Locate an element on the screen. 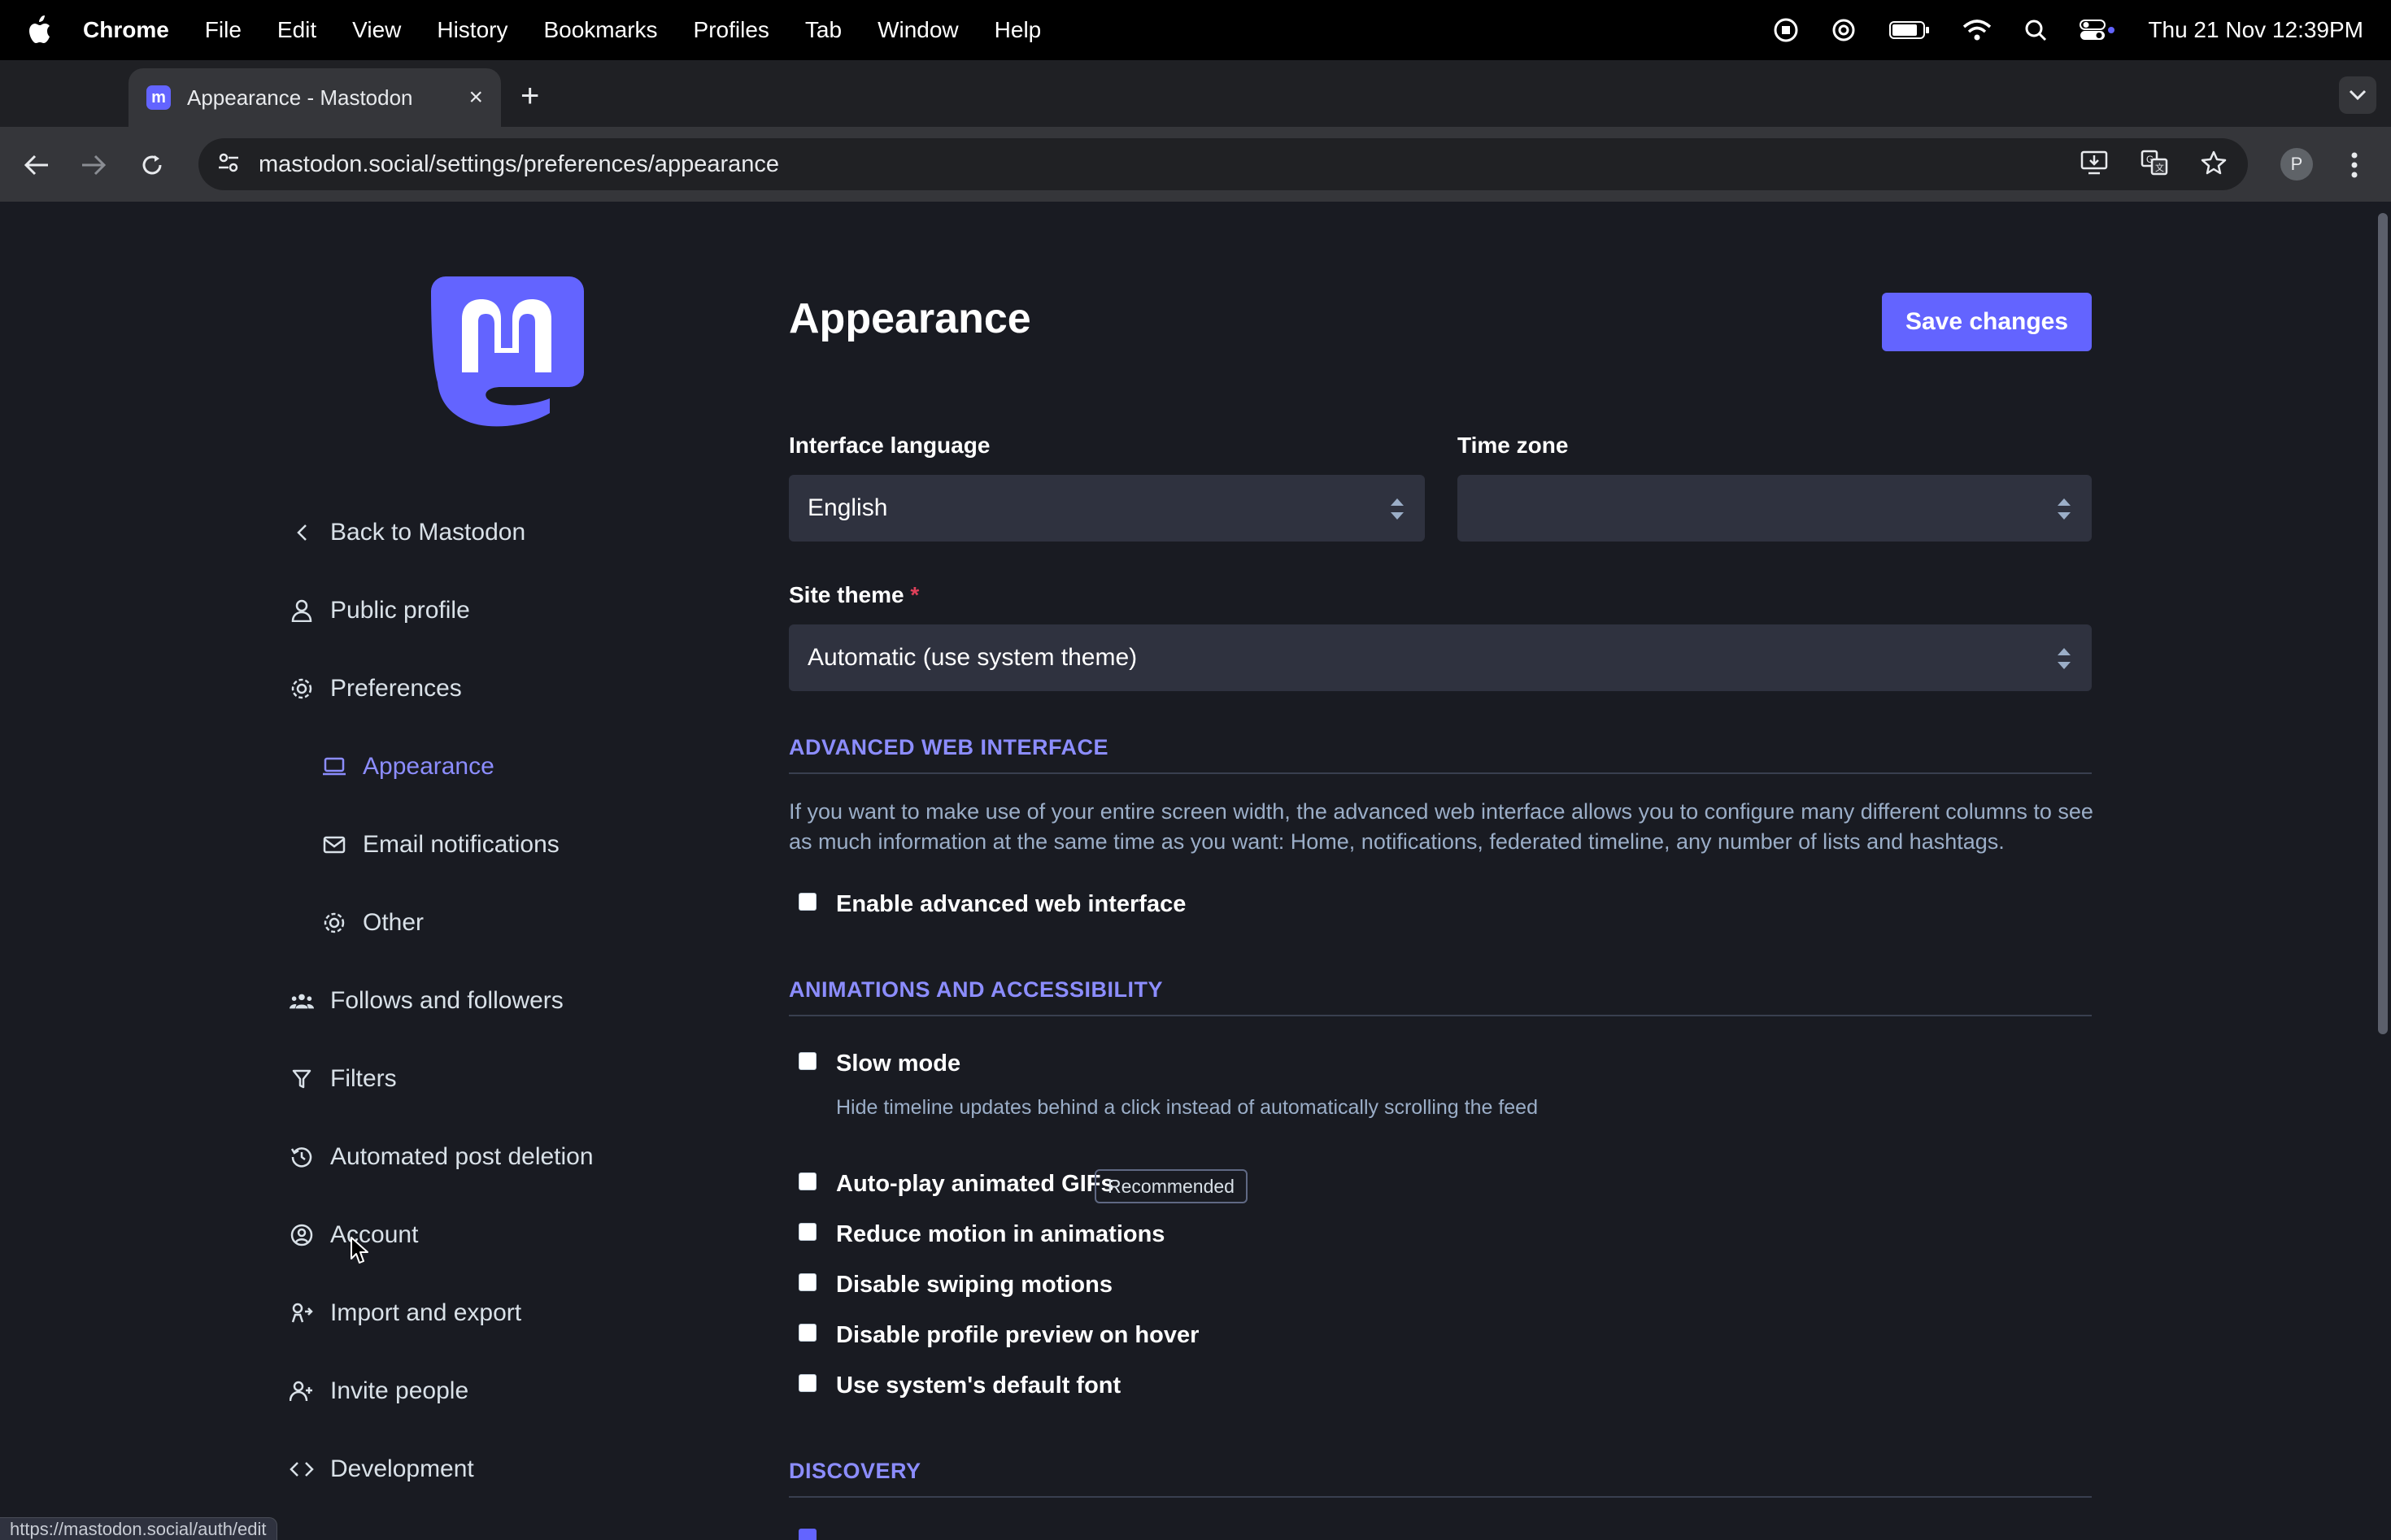  sidebar-item-public-profile: Public profile is located at coordinates (380, 610).